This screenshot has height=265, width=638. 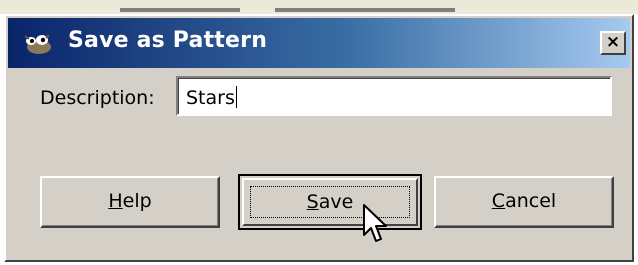 I want to click on cancel-mnemonic: C, so click(x=498, y=201).